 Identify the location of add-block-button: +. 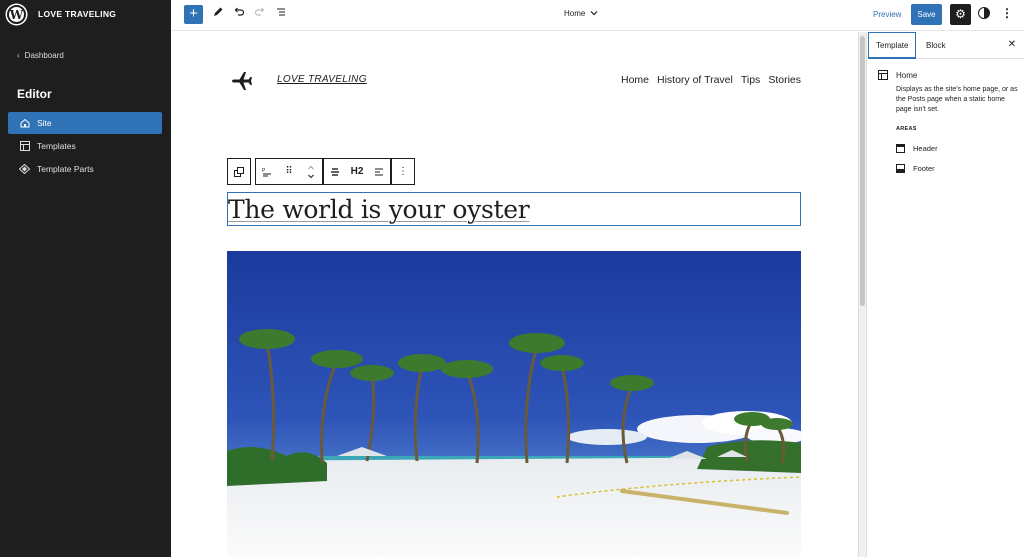
(193, 14).